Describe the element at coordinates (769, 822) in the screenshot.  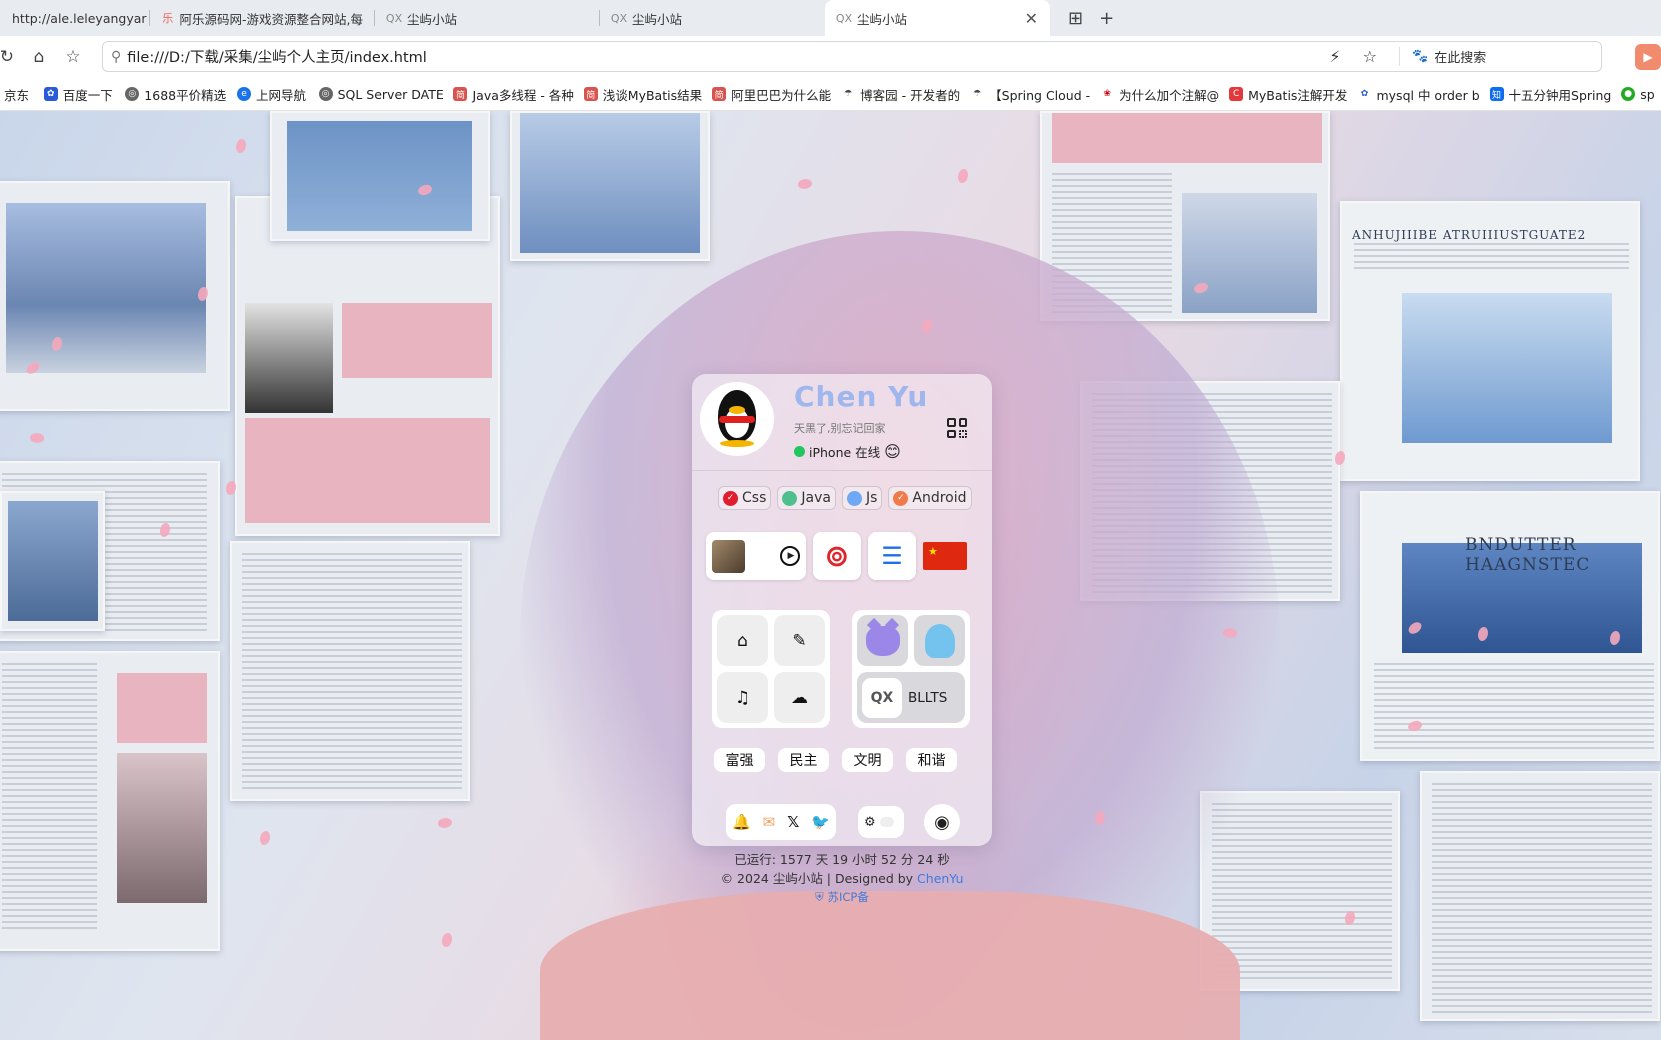
I see `mail-icon: ✉` at that location.